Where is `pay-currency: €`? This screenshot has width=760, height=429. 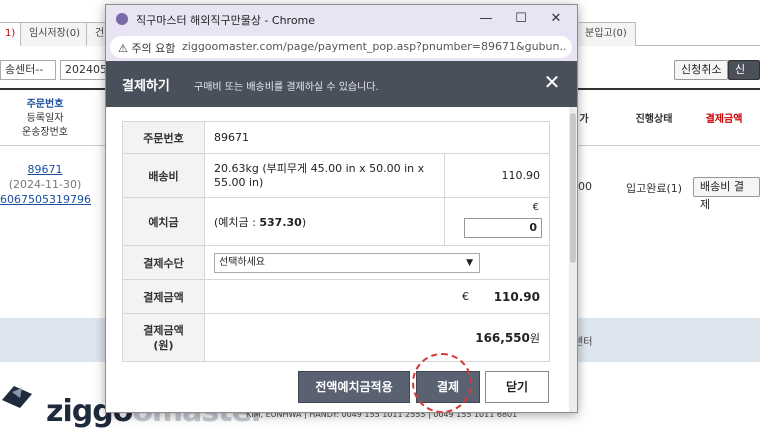 pay-currency: € is located at coordinates (465, 296).